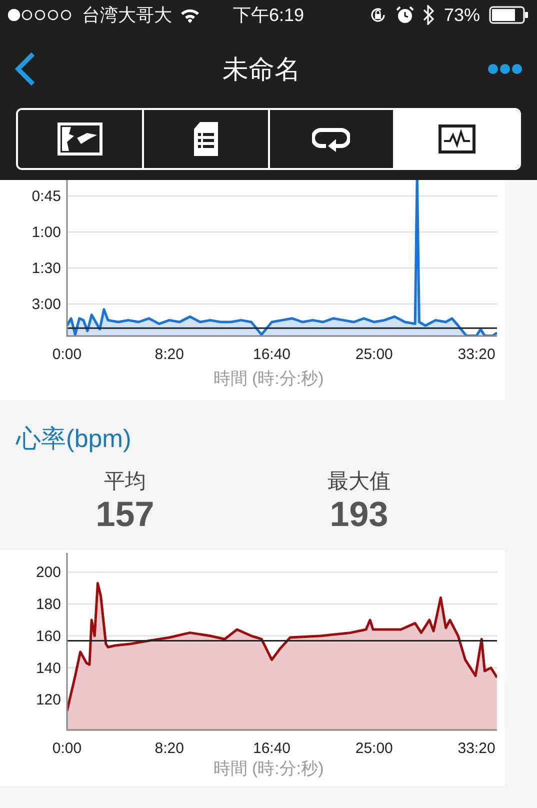 This screenshot has height=808, width=537. What do you see at coordinates (261, 69) in the screenshot?
I see `screen-title: 未命名` at bounding box center [261, 69].